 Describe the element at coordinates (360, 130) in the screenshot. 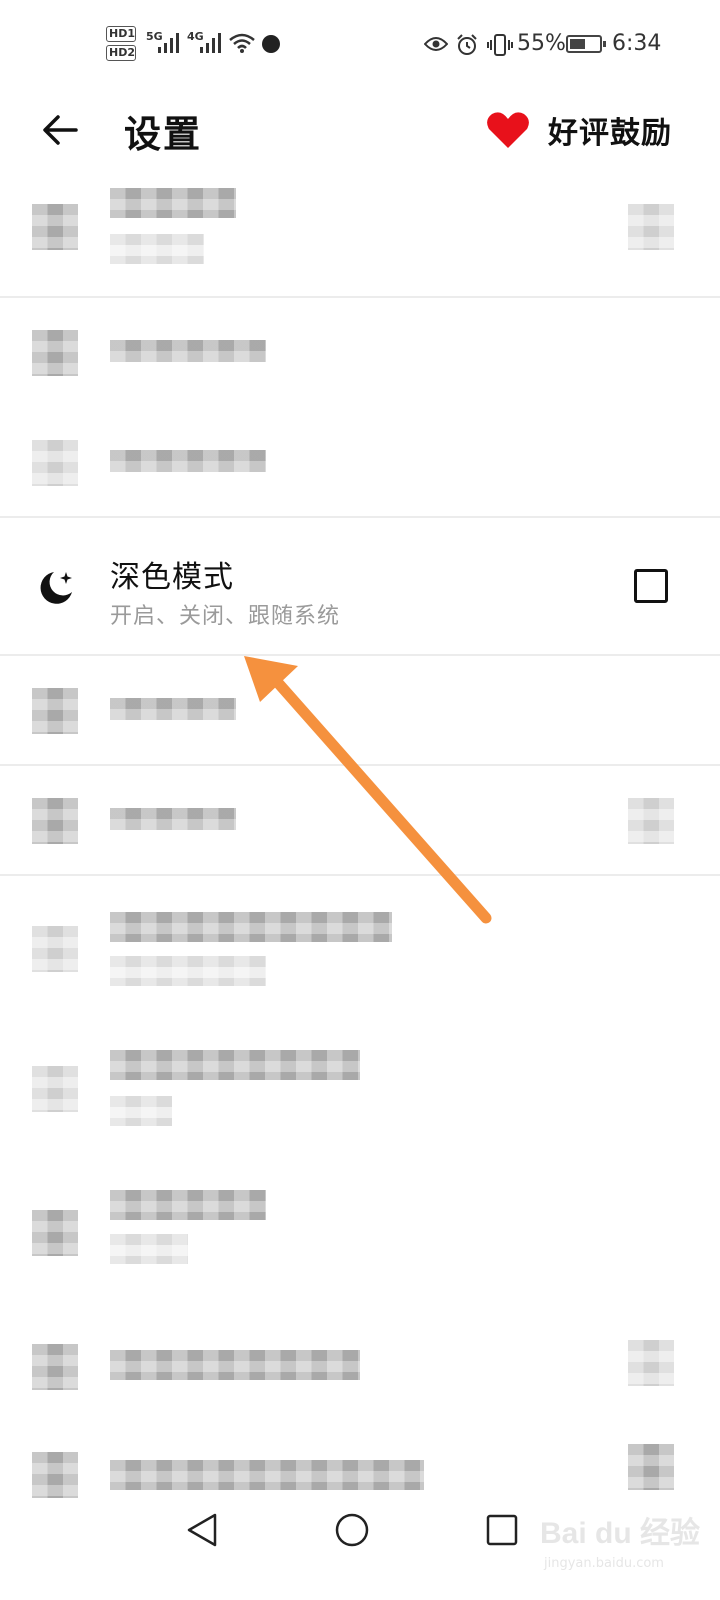

I see `top-app-bar: 设置 好评鼓励` at that location.